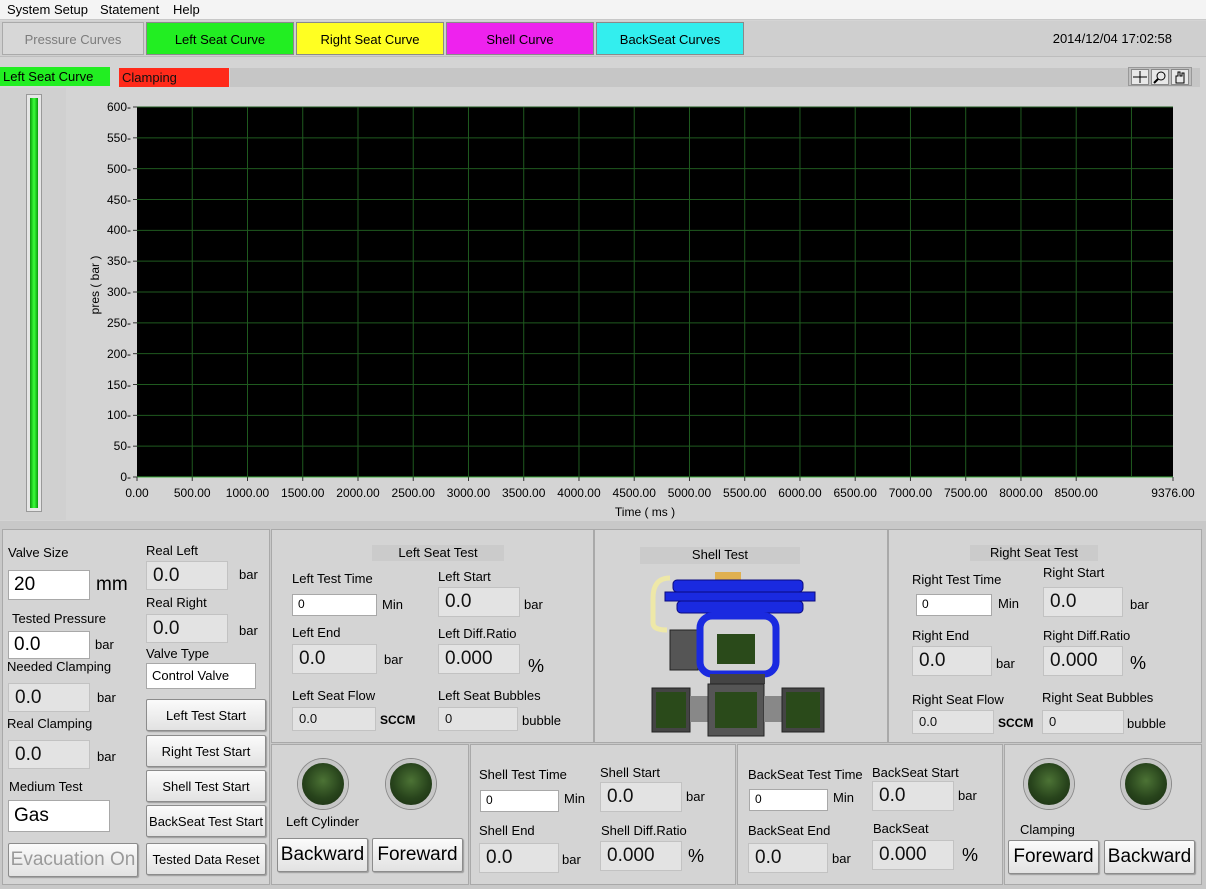 The height and width of the screenshot is (889, 1206). Describe the element at coordinates (805, 774) in the screenshot. I see `backseat-test-time-label: BackSeat Test Time` at that location.